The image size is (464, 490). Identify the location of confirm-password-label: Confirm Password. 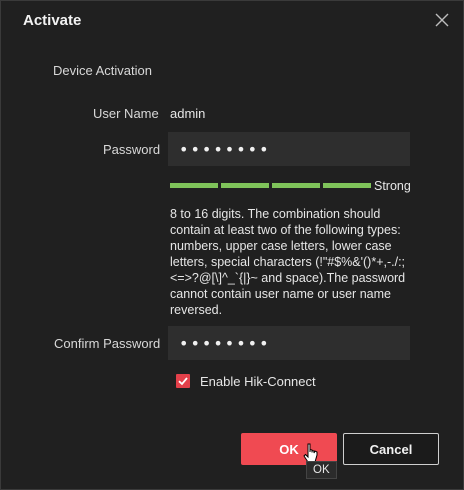
(107, 343).